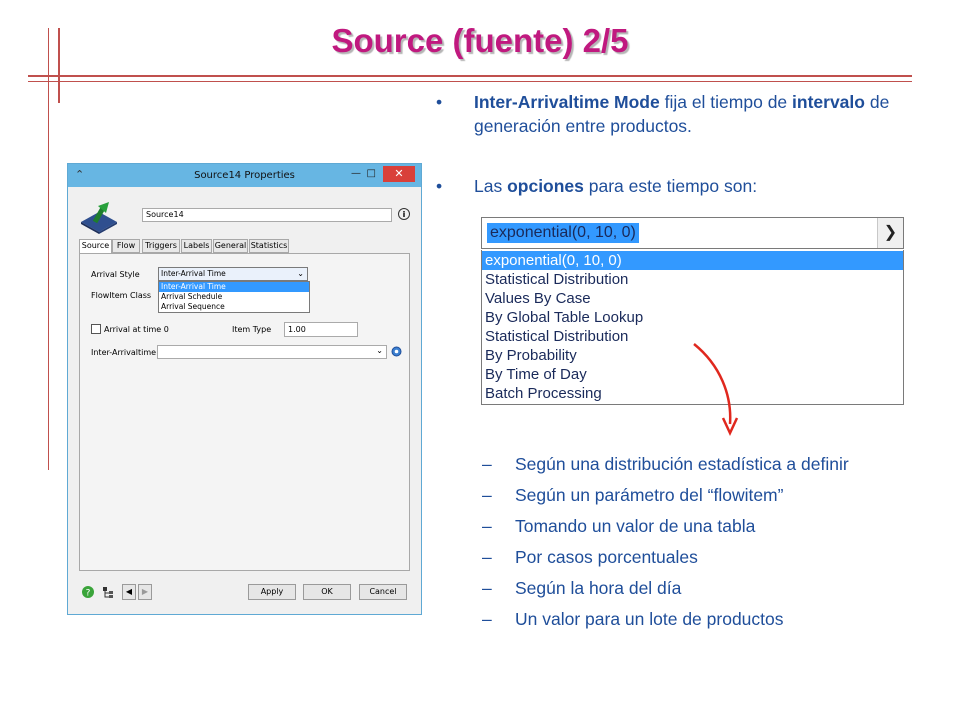 The height and width of the screenshot is (720, 960). Describe the element at coordinates (633, 495) in the screenshot. I see `sub-item: – Según un parámetro del “flowitem”` at that location.